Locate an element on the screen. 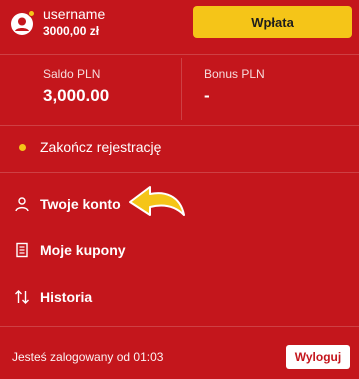  saldo-value: 3,000.00 is located at coordinates (76, 95).